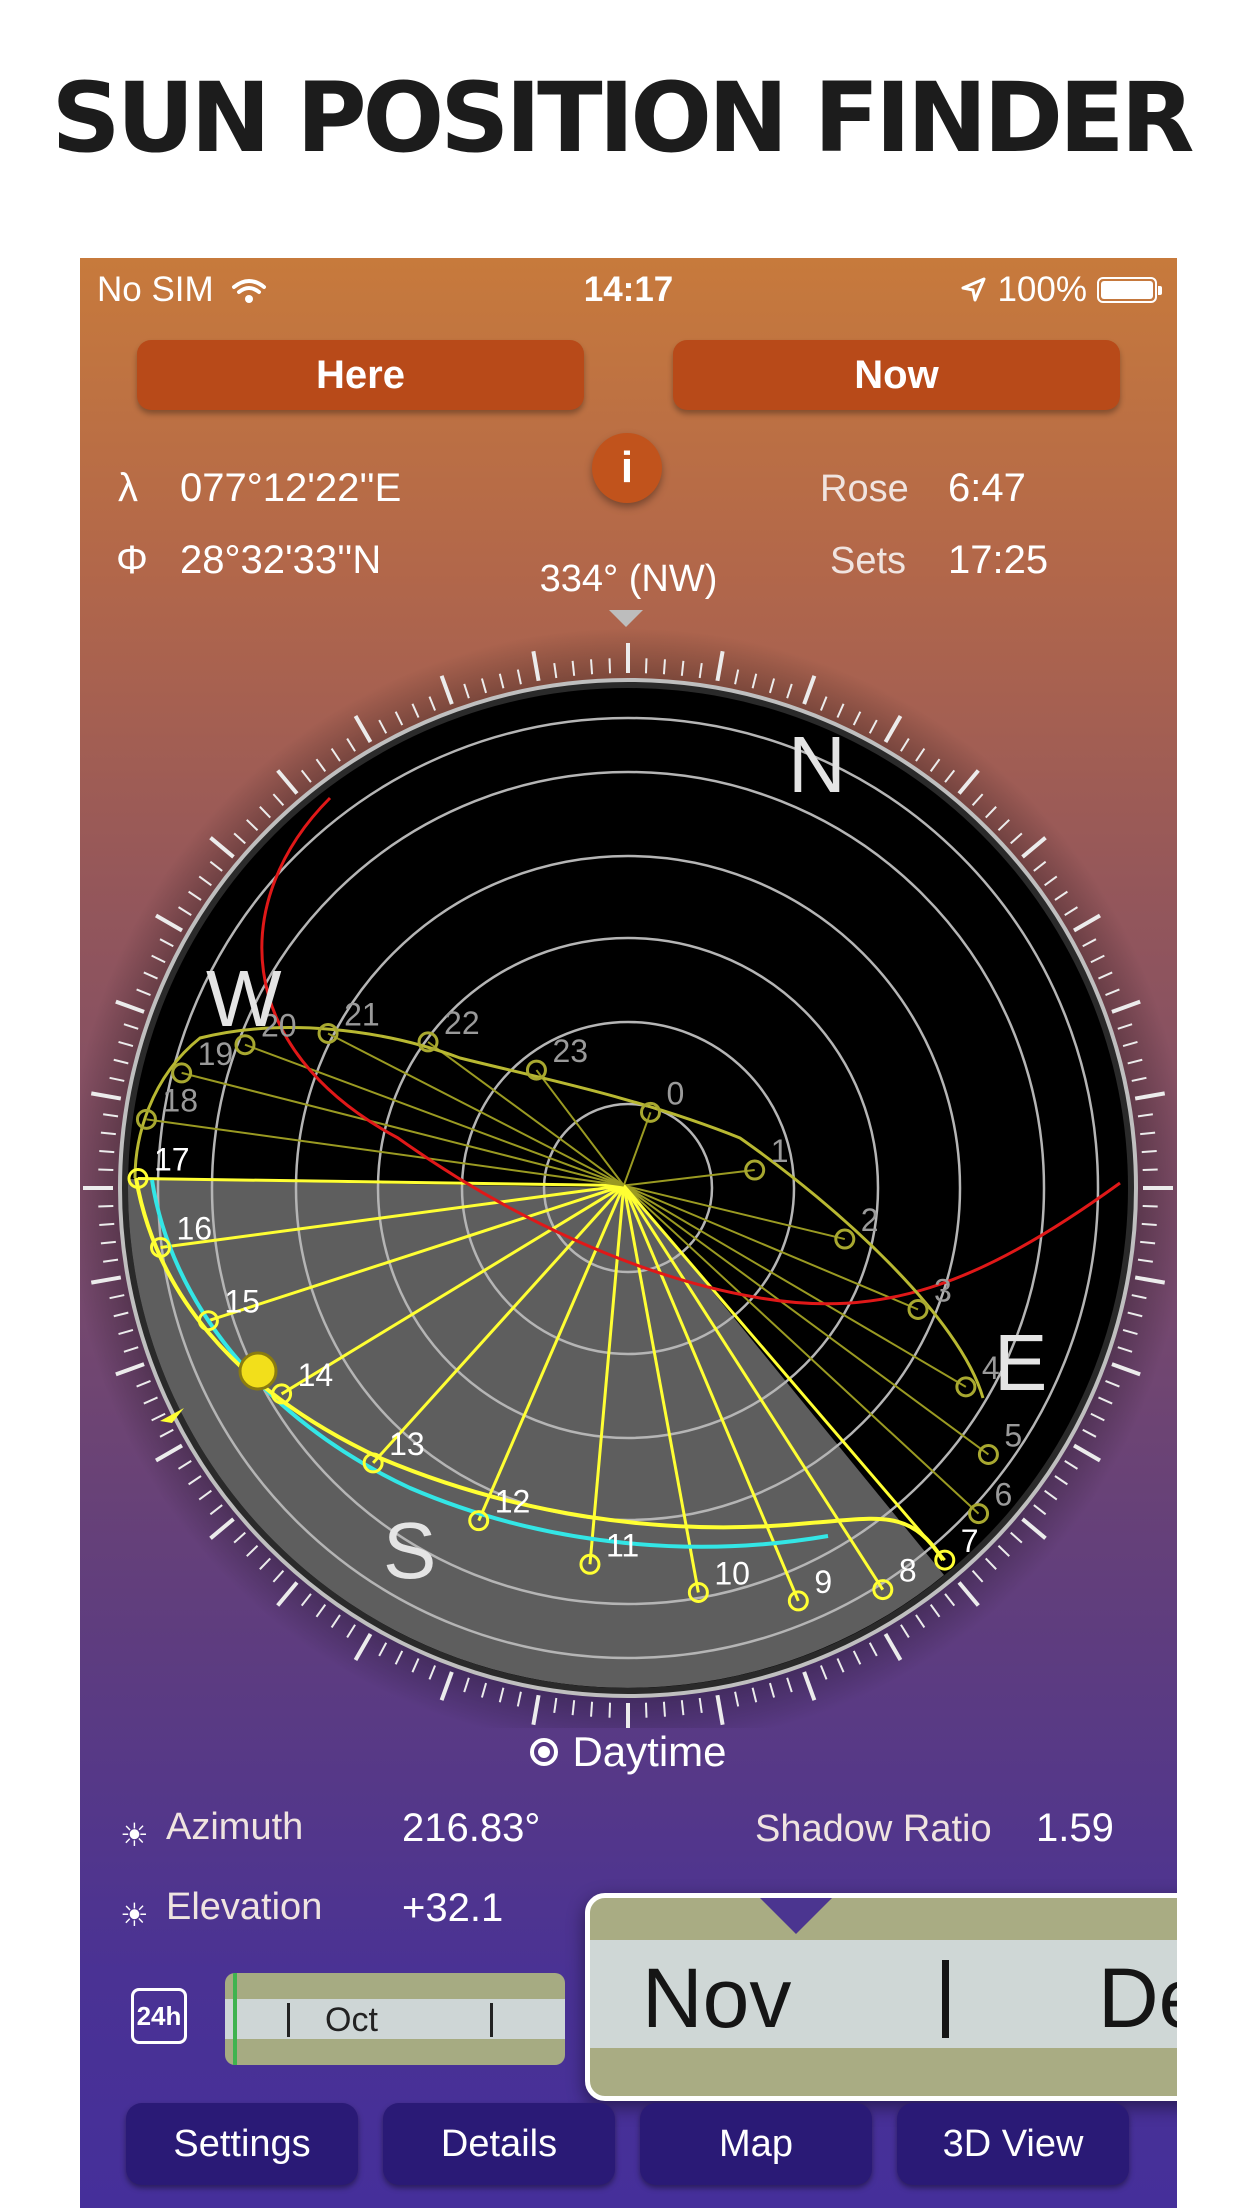 This screenshot has width=1242, height=2208. Describe the element at coordinates (622, 1545) in the screenshot. I see `hour-label: 11` at that location.